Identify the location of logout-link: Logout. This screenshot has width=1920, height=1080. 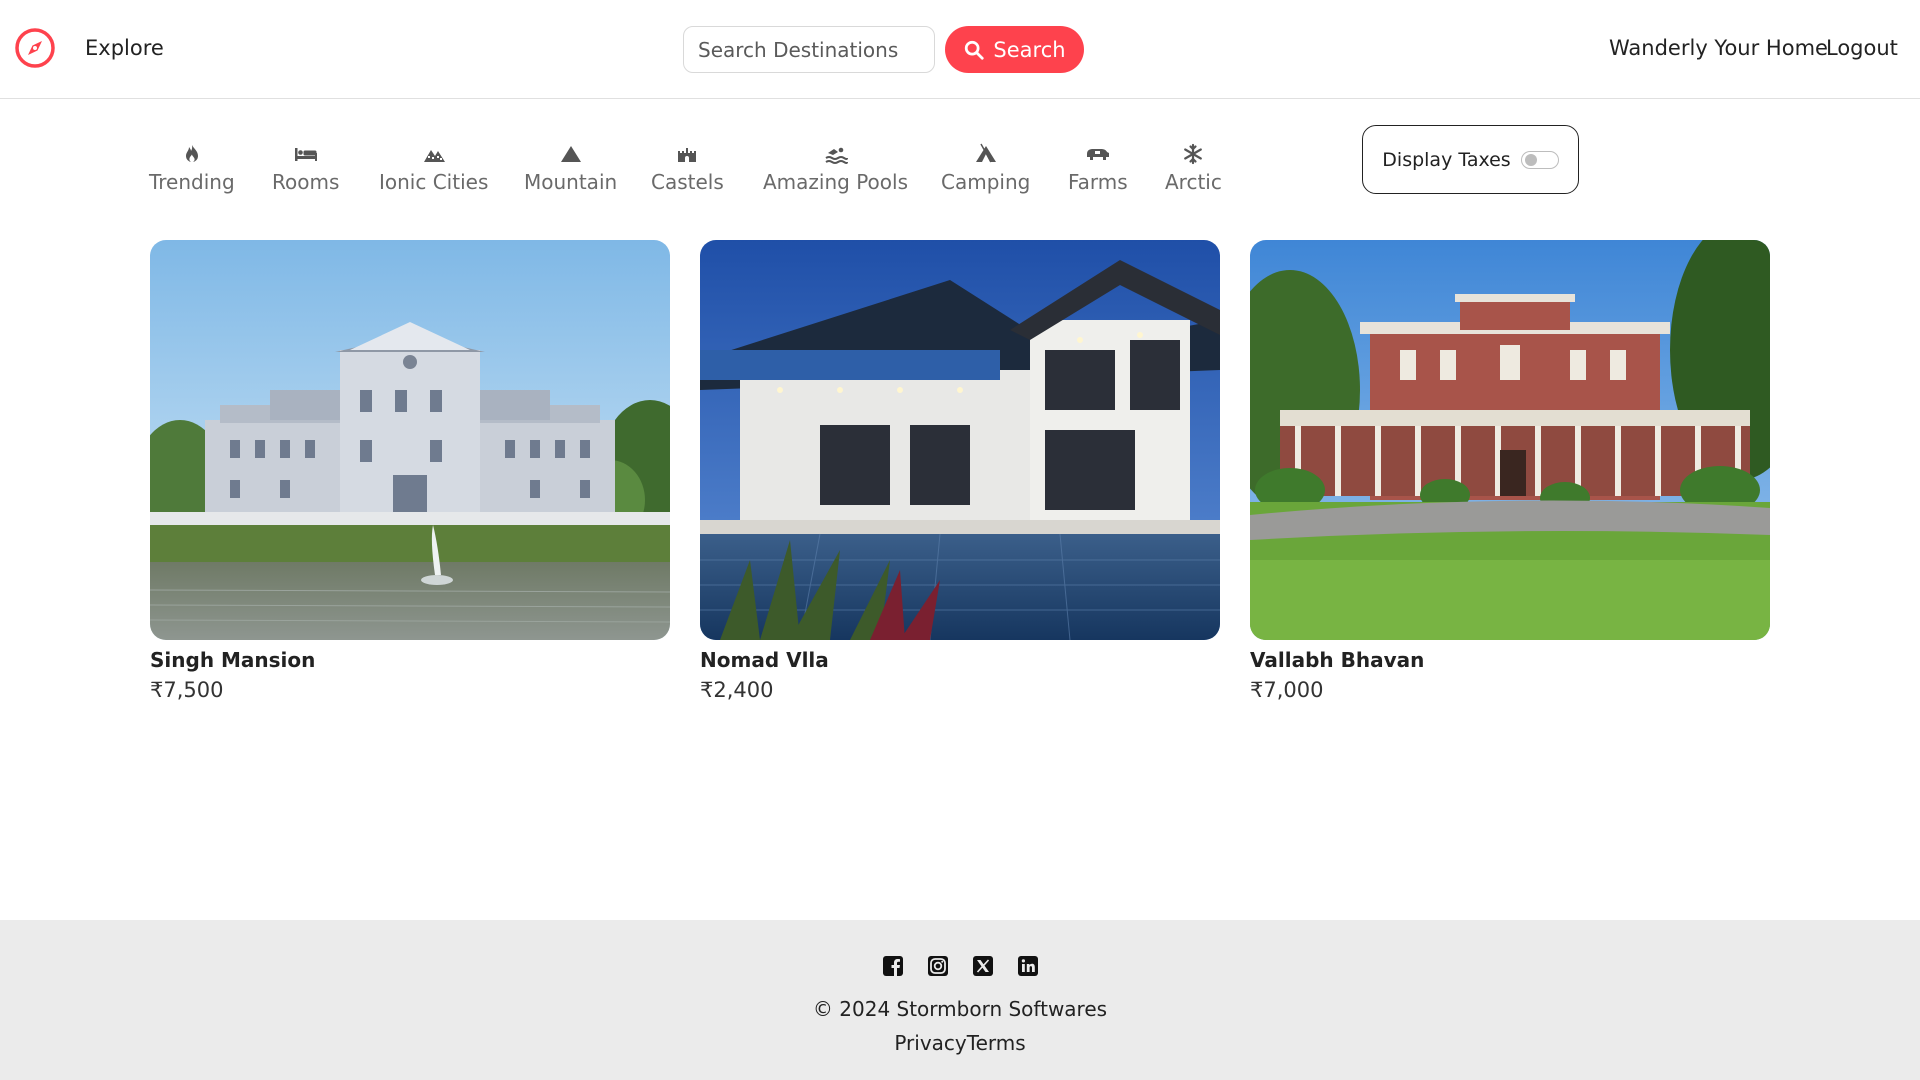
(1862, 48).